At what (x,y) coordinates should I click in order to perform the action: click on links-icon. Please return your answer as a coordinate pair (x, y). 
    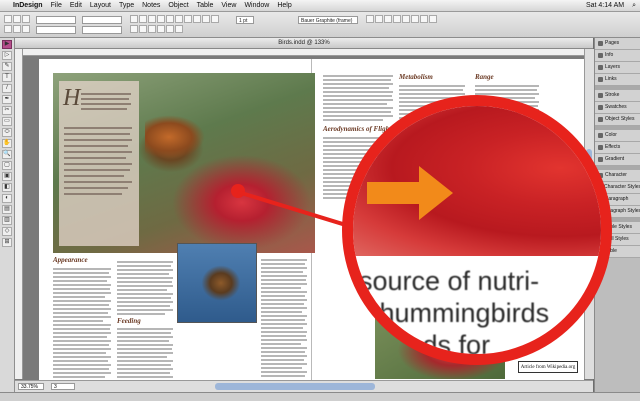
    Looking at the image, I should click on (600, 79).